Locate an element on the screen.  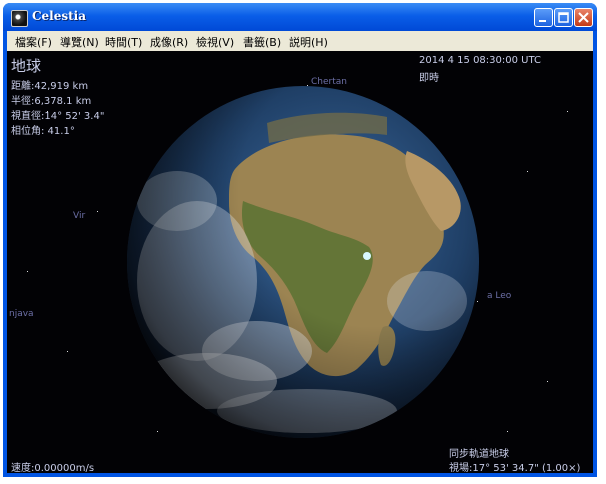
window-bottom-border is located at coordinates (300, 475).